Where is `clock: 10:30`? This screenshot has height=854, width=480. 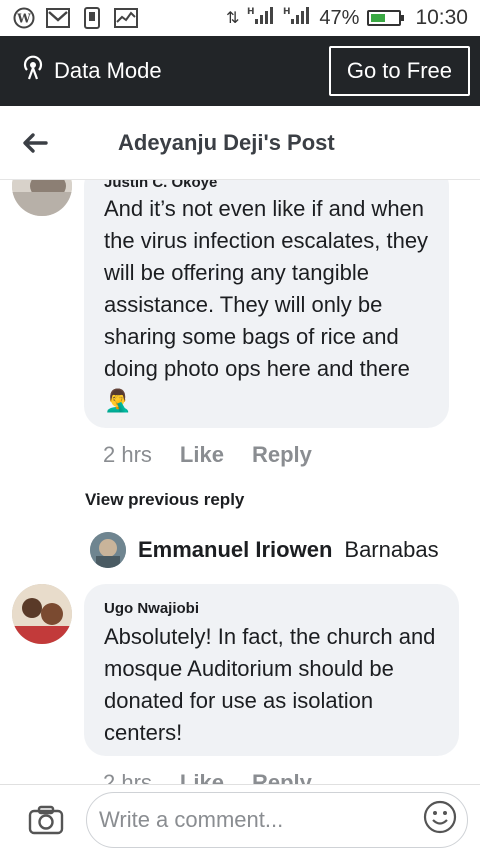
clock: 10:30 is located at coordinates (441, 17).